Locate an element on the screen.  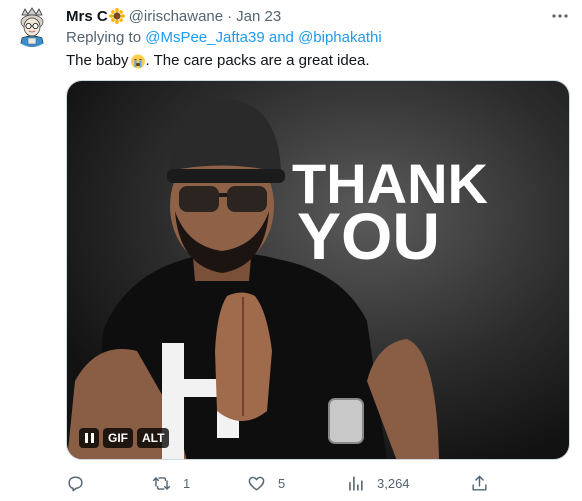
tweet-date: Jan 23 is located at coordinates (258, 16).